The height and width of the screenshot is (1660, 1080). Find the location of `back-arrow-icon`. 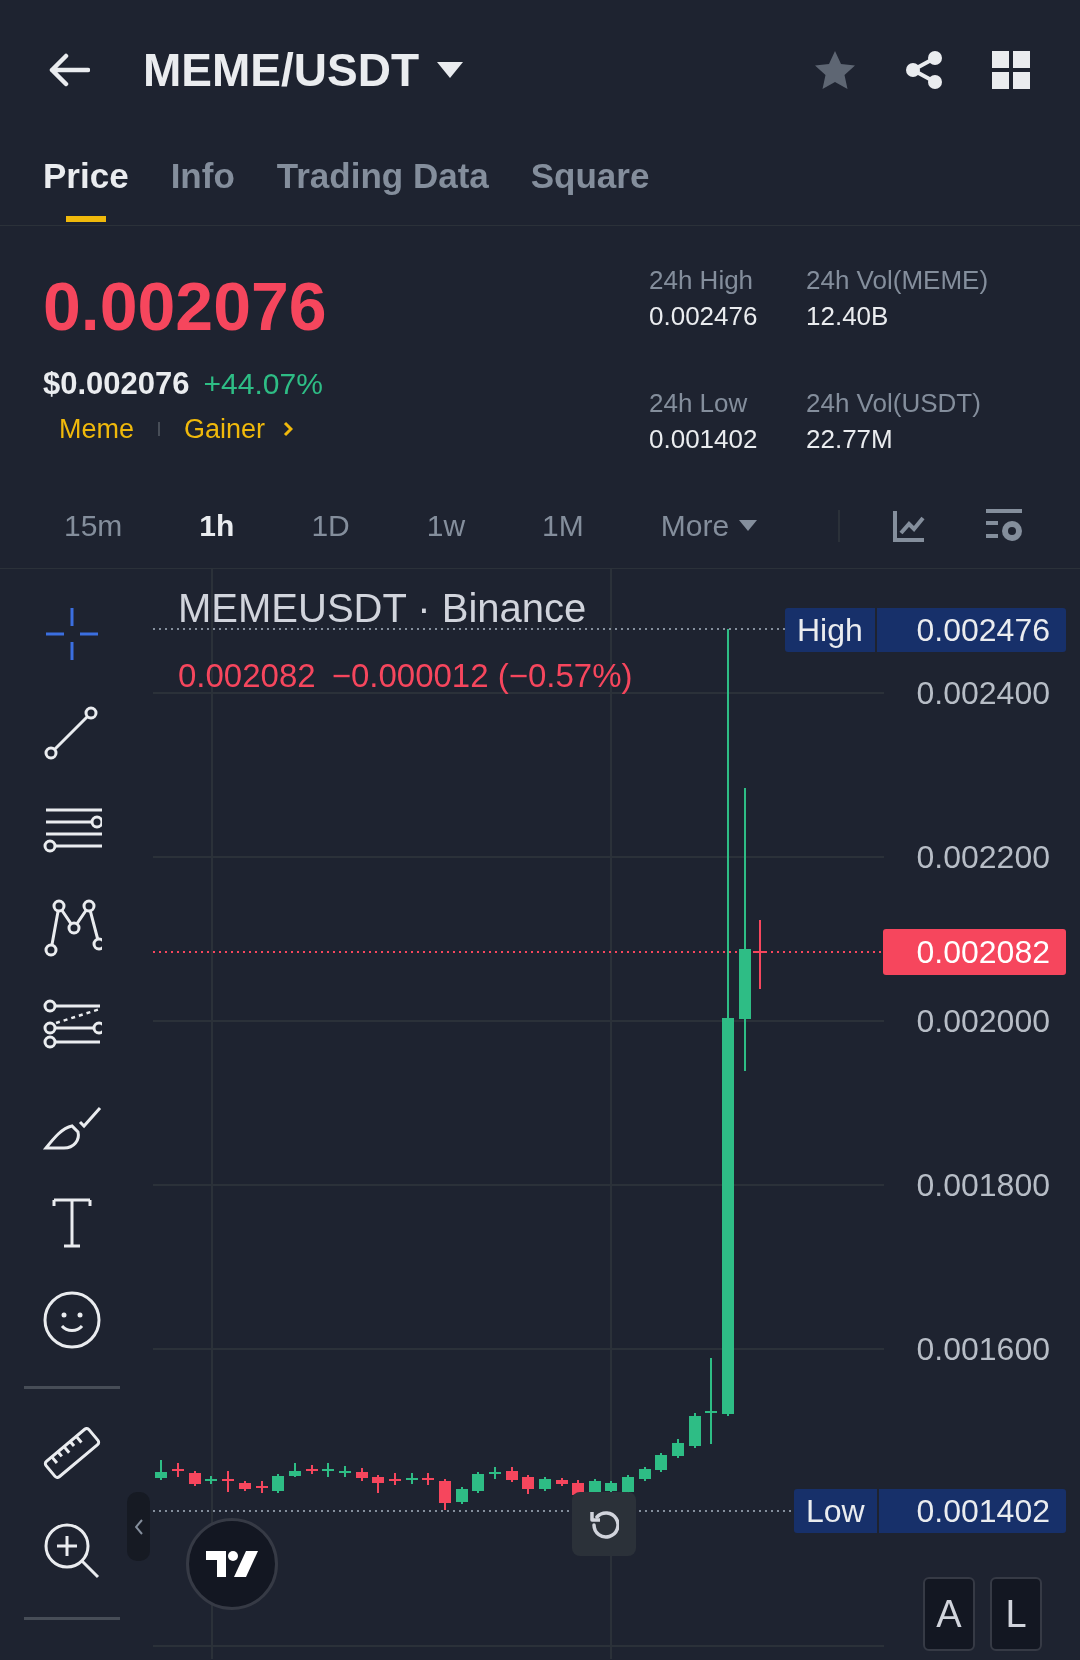

back-arrow-icon is located at coordinates (69, 70).